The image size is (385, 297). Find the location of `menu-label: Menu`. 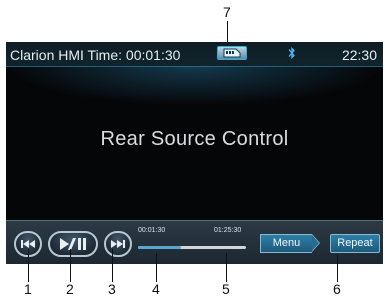

menu-label: Menu is located at coordinates (286, 243).